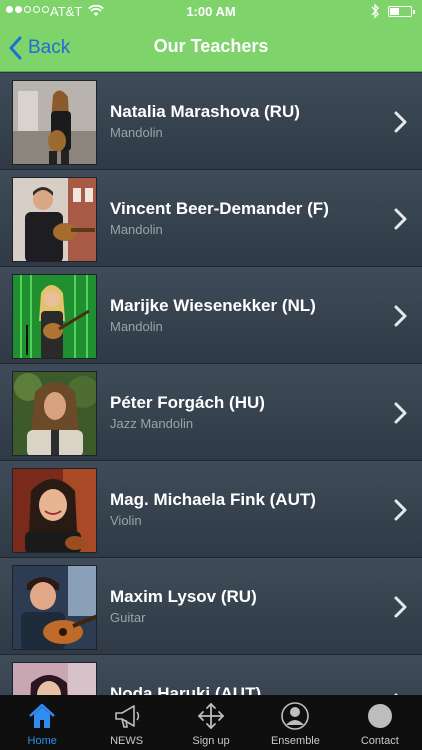  What do you see at coordinates (127, 741) in the screenshot?
I see `tab-label: NEWS` at bounding box center [127, 741].